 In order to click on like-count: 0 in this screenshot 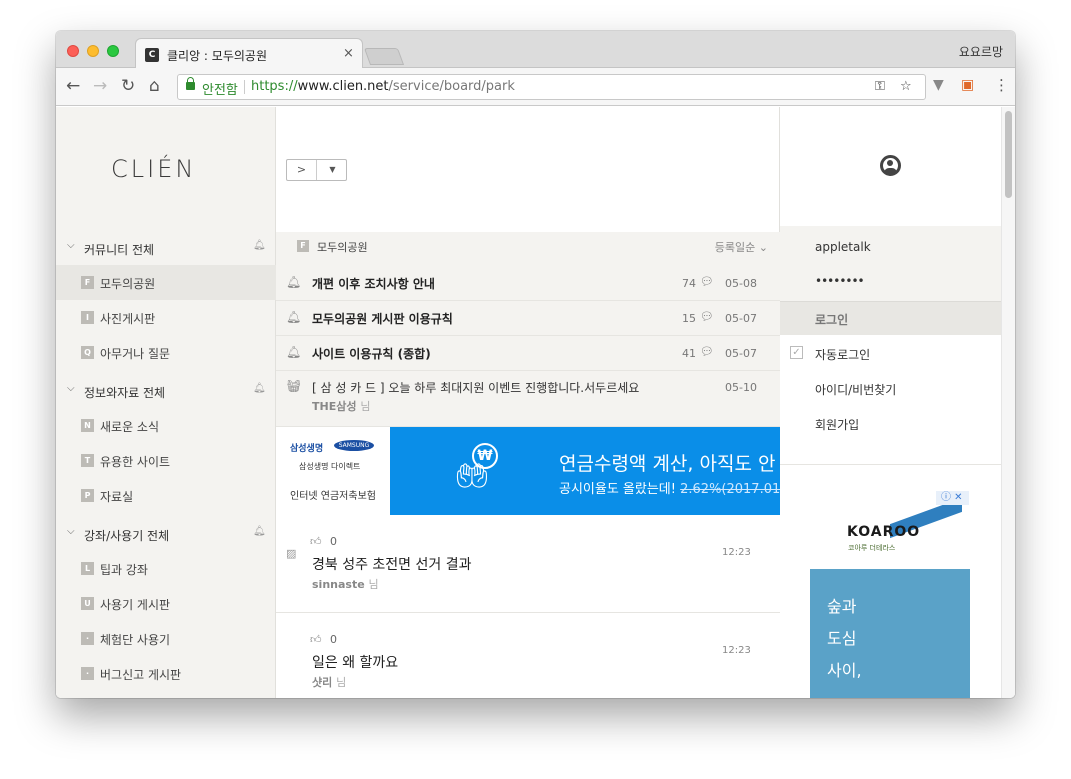, I will do `click(333, 541)`.